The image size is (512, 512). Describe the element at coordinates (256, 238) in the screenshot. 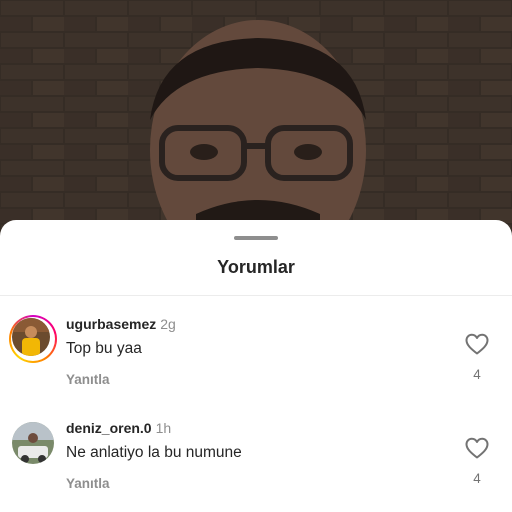

I see `sheet-drag-handle` at that location.